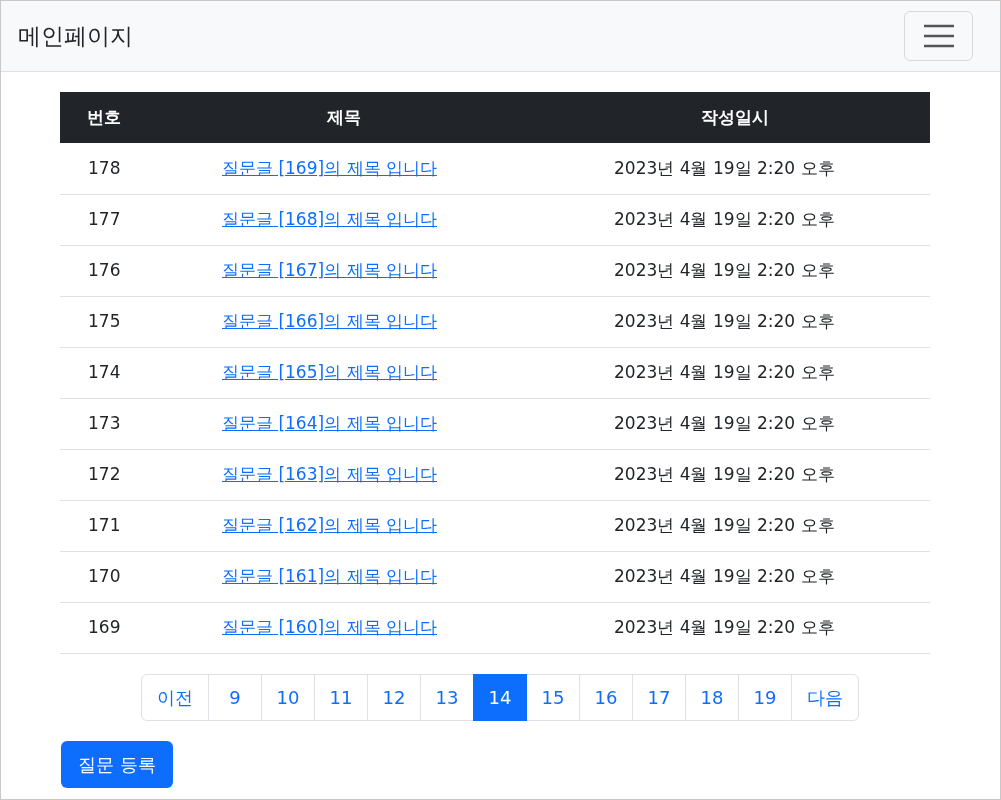 This screenshot has width=1001, height=800. Describe the element at coordinates (104, 270) in the screenshot. I see `table-cell: 176` at that location.